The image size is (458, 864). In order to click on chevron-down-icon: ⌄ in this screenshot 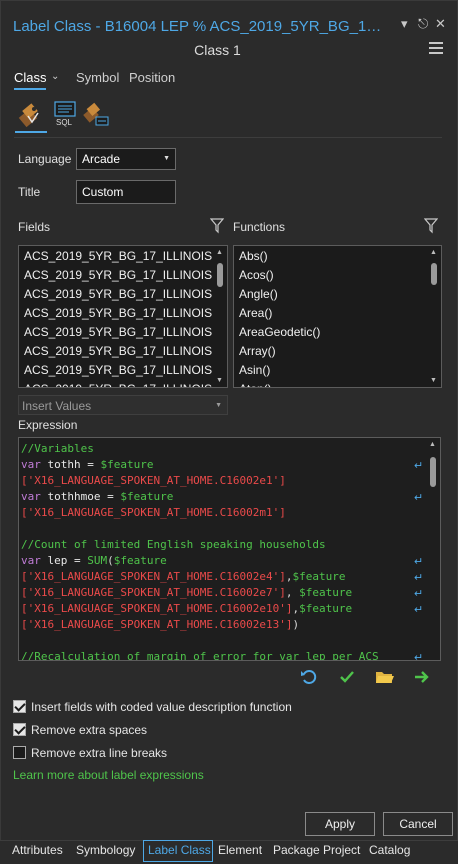, I will do `click(55, 76)`.